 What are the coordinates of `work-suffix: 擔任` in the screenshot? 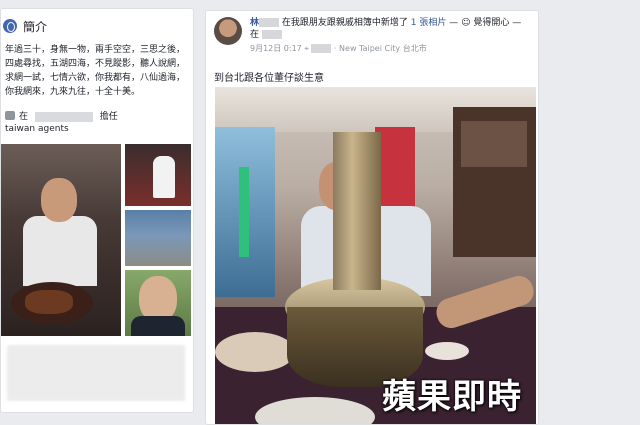 It's located at (108, 117).